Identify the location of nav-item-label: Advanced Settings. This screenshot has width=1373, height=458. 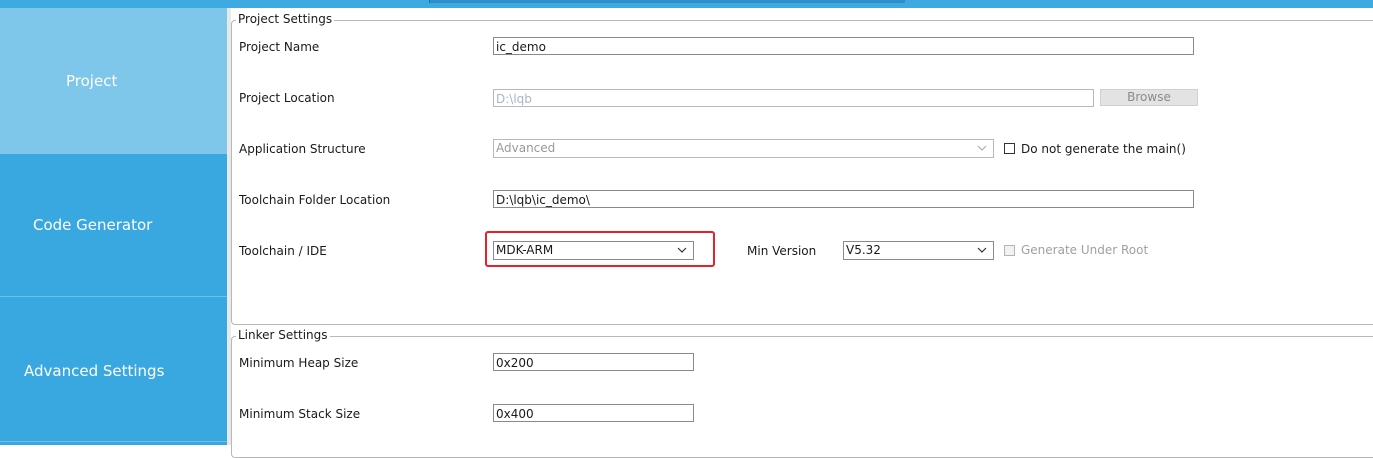
(94, 371).